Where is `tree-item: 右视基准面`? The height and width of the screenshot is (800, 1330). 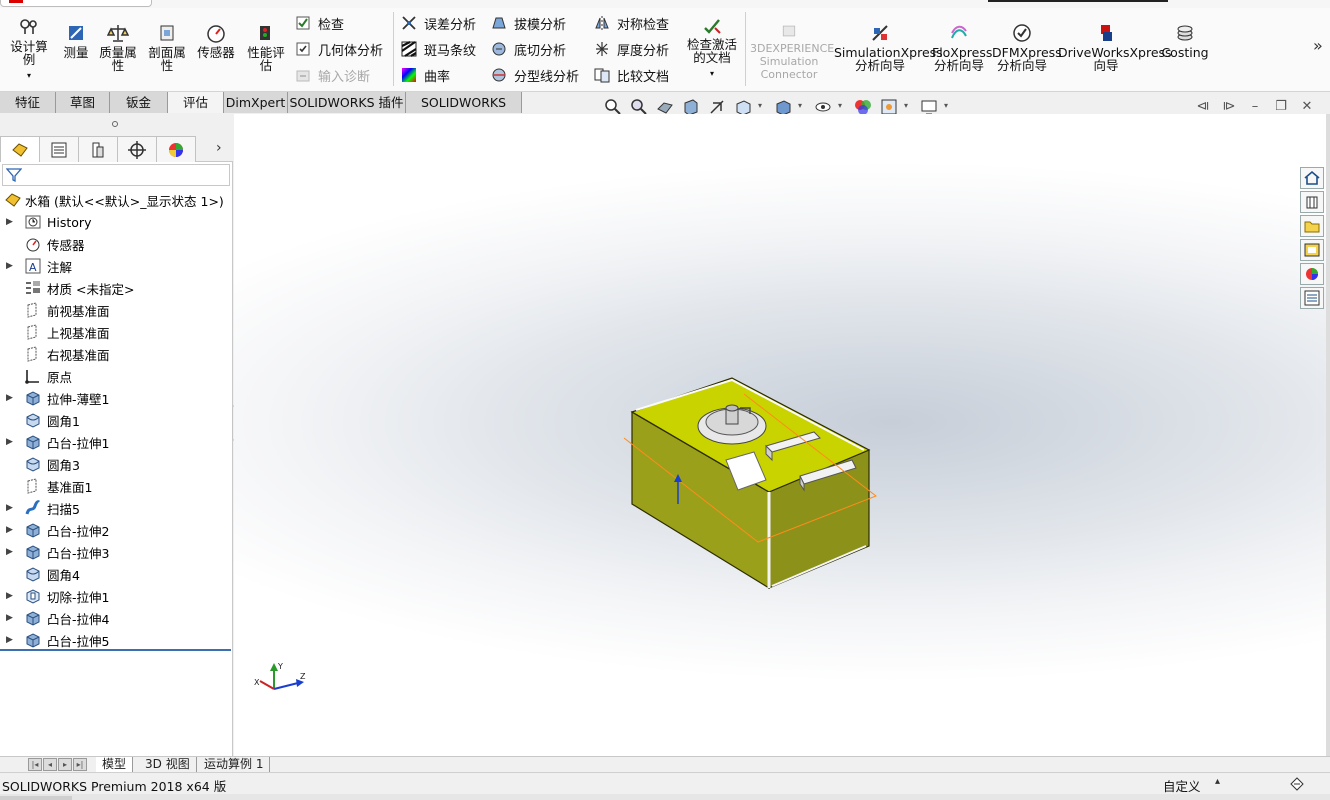
tree-item: 右视基准面 is located at coordinates (116, 354).